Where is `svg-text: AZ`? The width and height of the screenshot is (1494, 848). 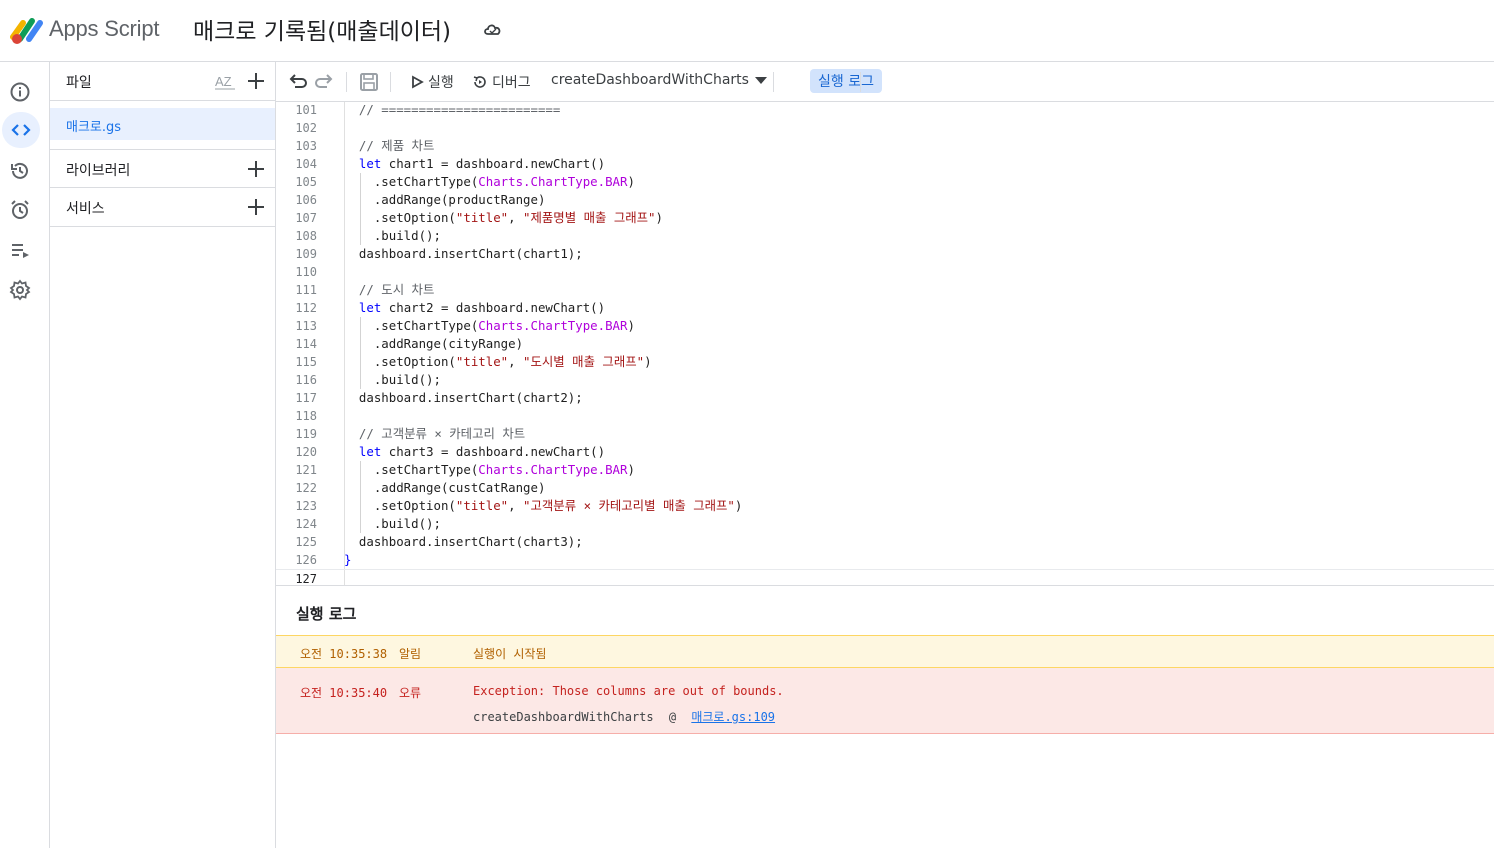 svg-text: AZ is located at coordinates (223, 81).